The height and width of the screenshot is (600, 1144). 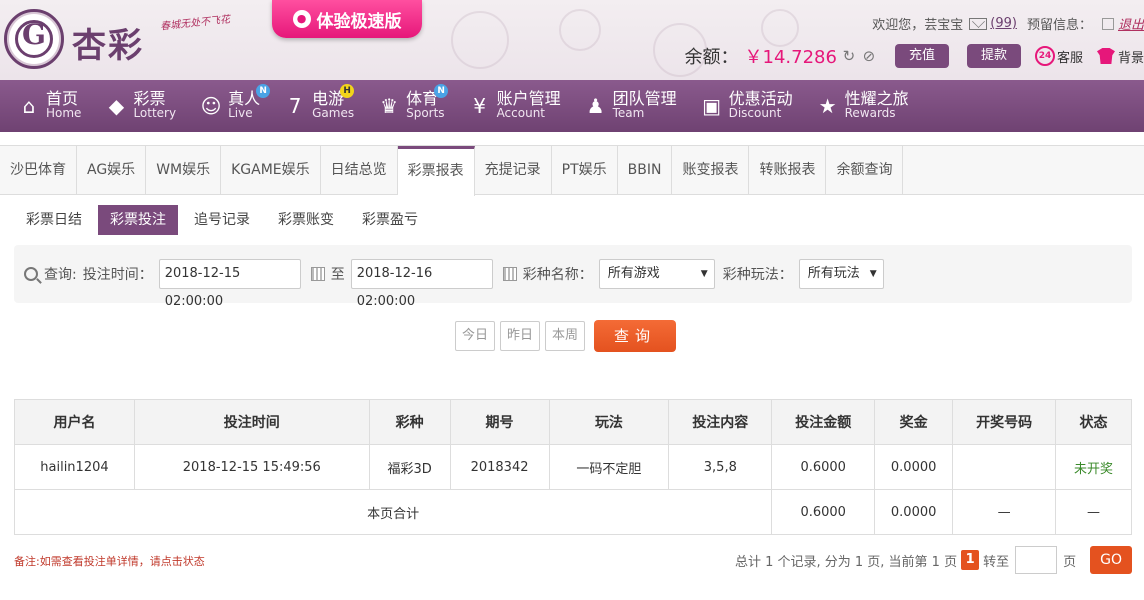 I want to click on shirt-icon, so click(x=1105, y=56).